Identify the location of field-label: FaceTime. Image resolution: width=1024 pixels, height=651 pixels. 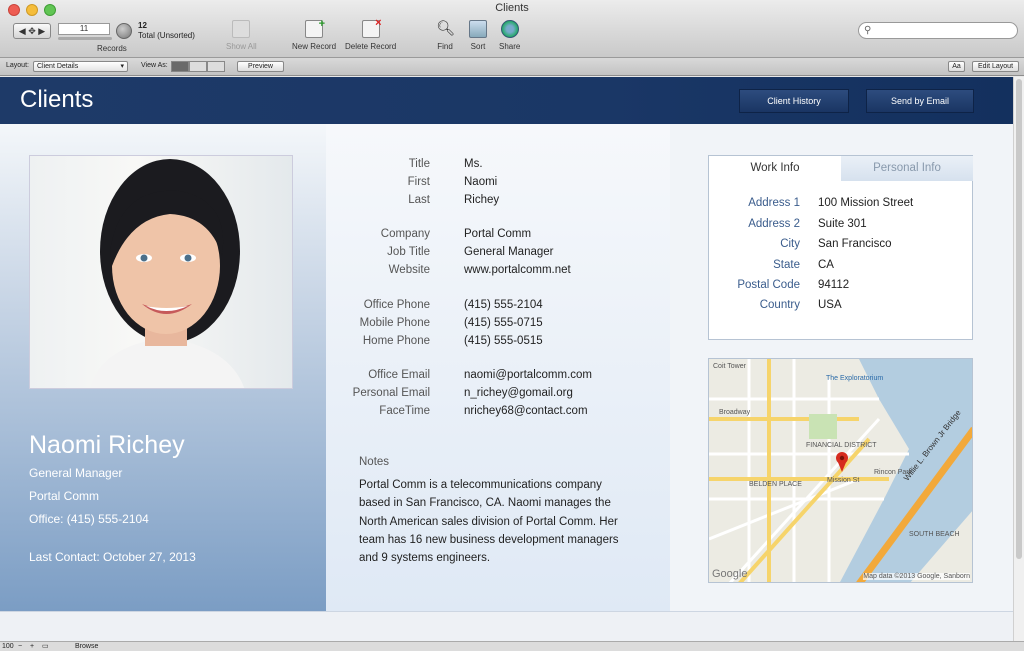
(404, 411).